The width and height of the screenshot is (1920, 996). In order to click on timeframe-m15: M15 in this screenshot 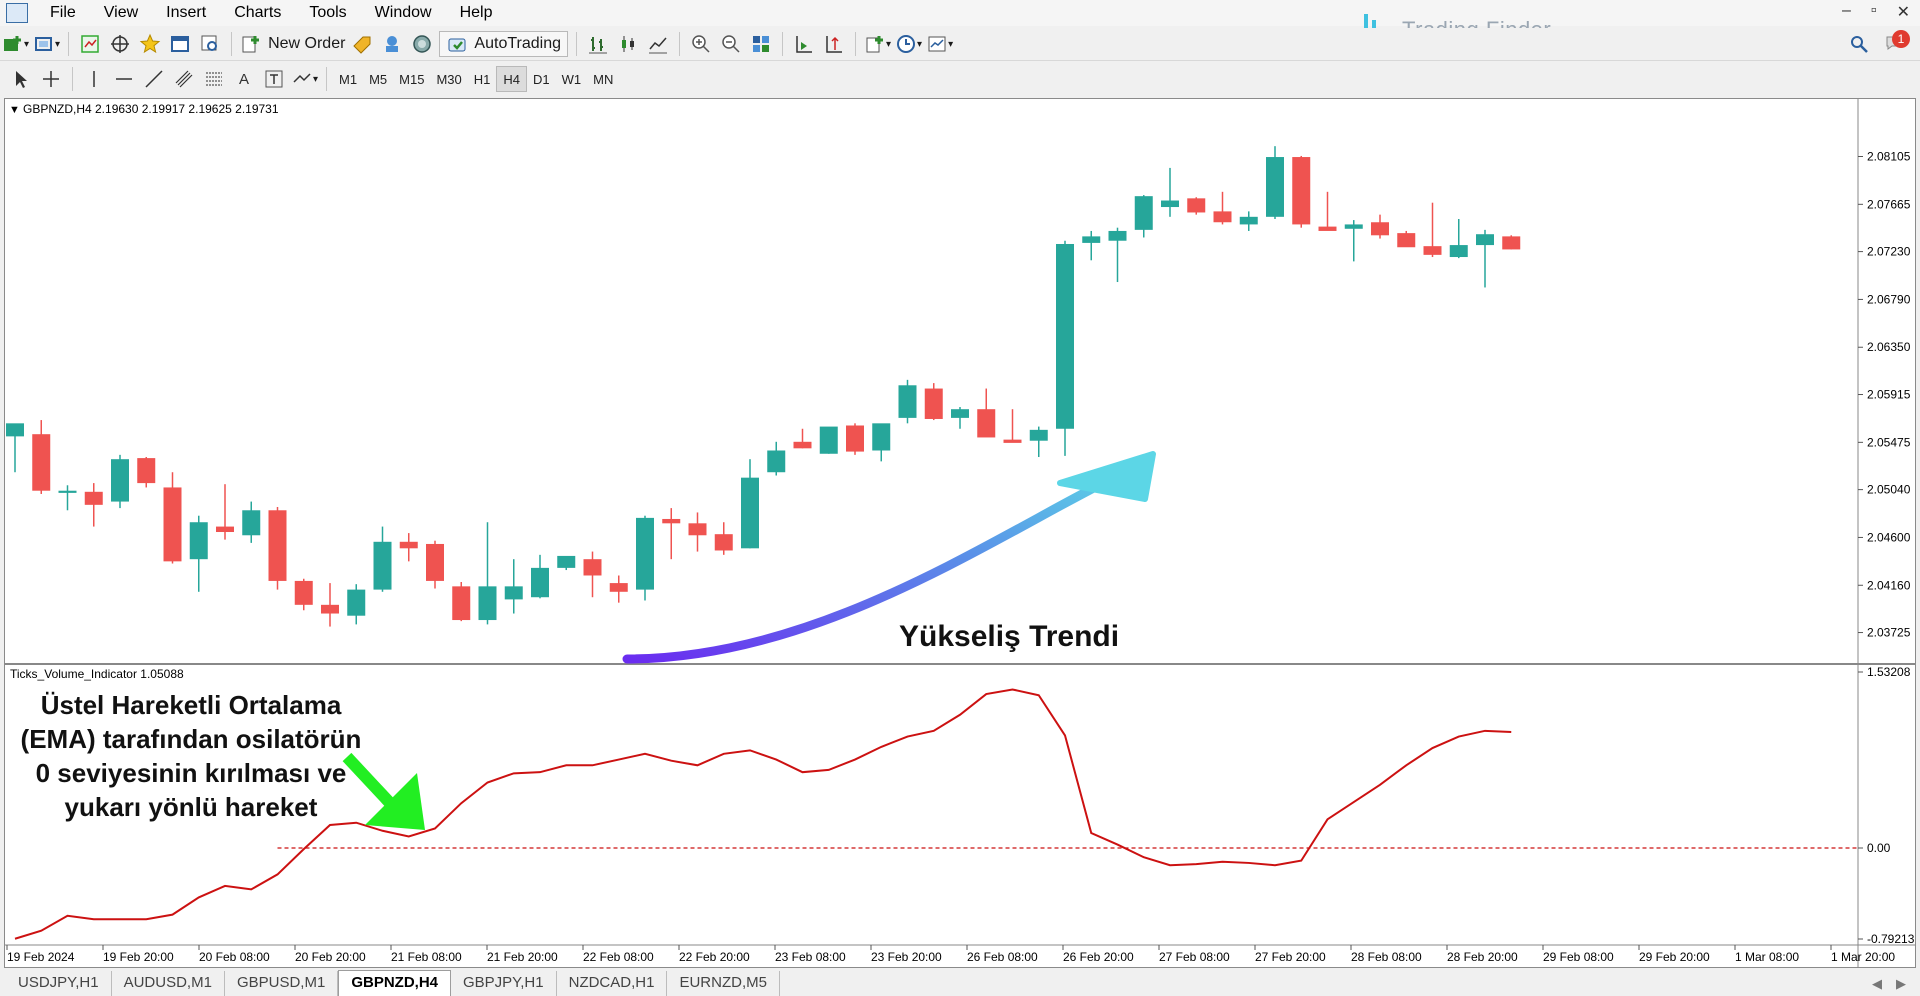, I will do `click(411, 79)`.